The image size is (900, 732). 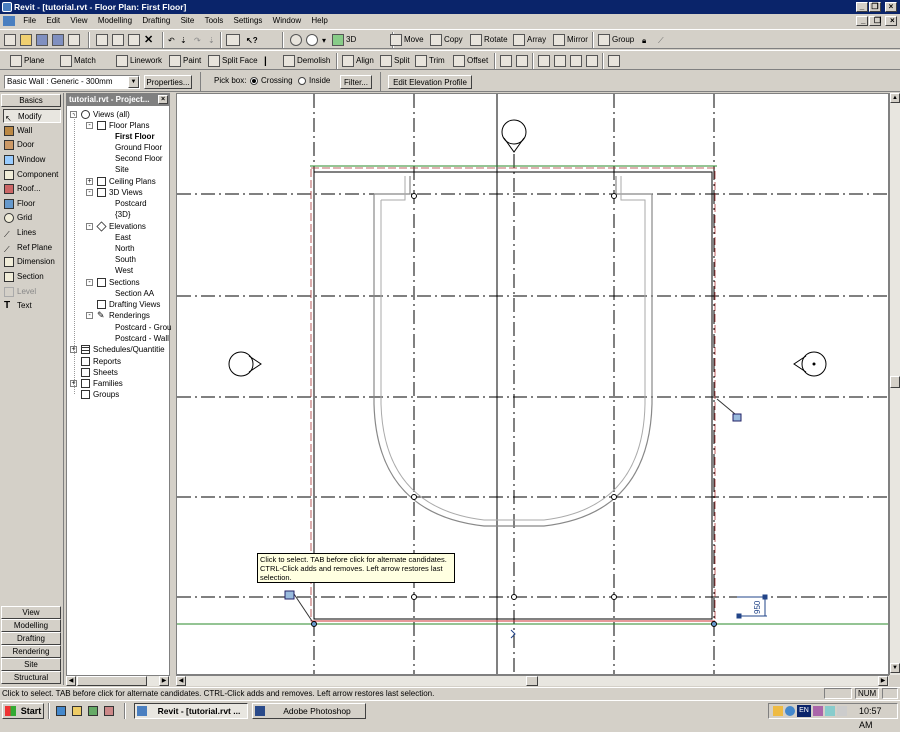 What do you see at coordinates (214, 21) in the screenshot?
I see `menu-tools: Tools` at bounding box center [214, 21].